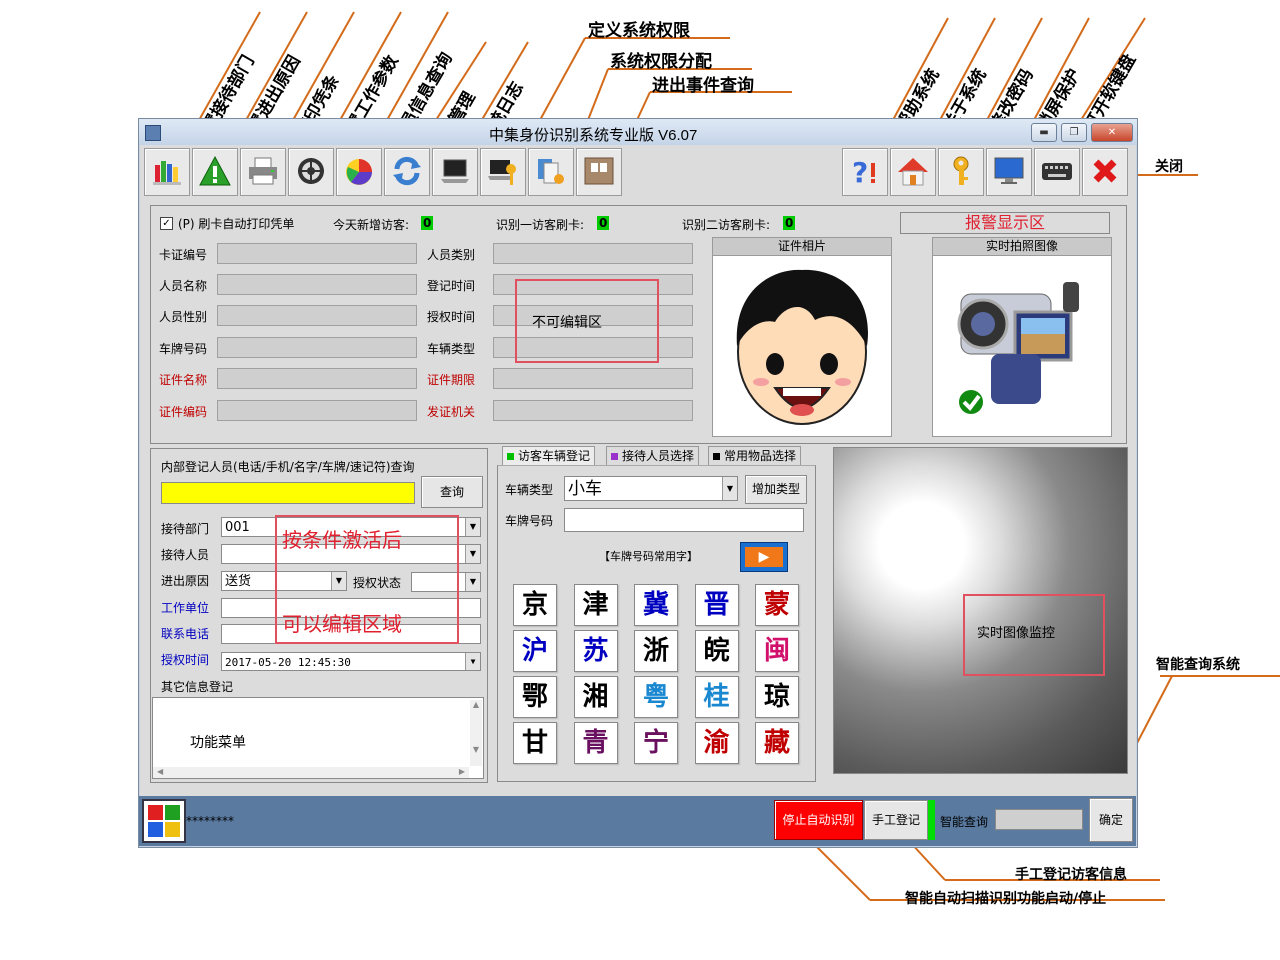 The height and width of the screenshot is (960, 1280). Describe the element at coordinates (167, 172) in the screenshot. I see `set-reception-dept-button` at that location.